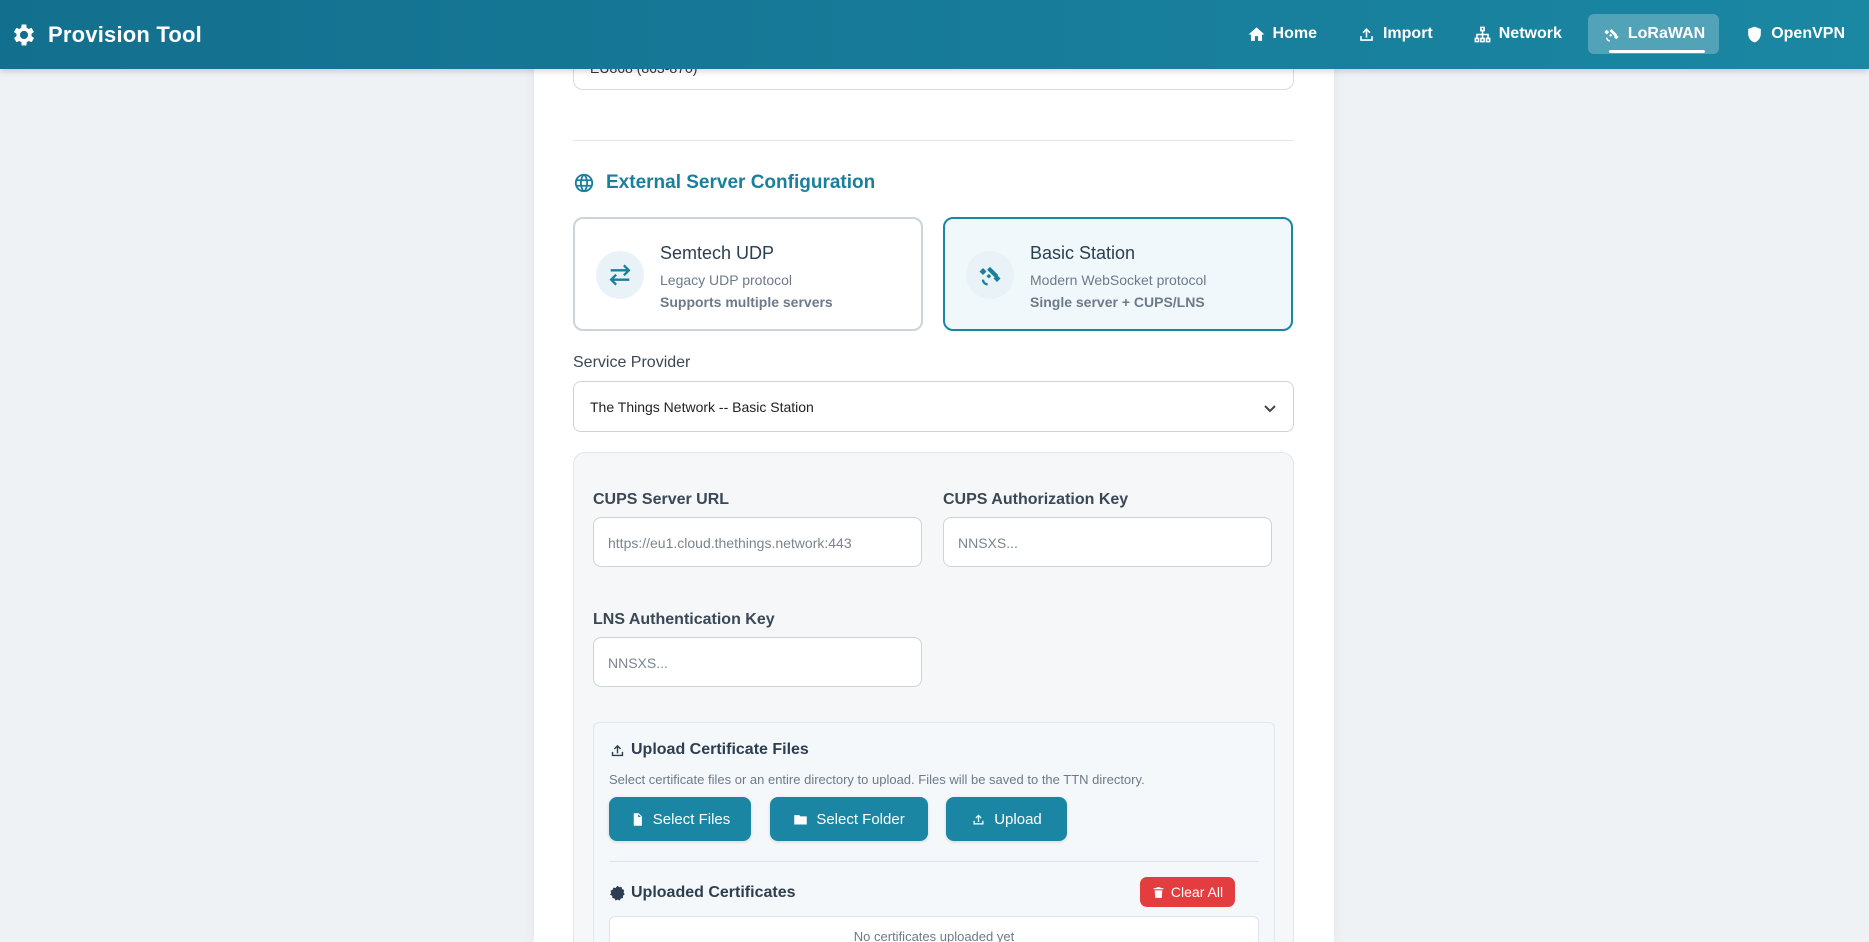 The image size is (1869, 942). I want to click on arrows-exchange-icon, so click(620, 275).